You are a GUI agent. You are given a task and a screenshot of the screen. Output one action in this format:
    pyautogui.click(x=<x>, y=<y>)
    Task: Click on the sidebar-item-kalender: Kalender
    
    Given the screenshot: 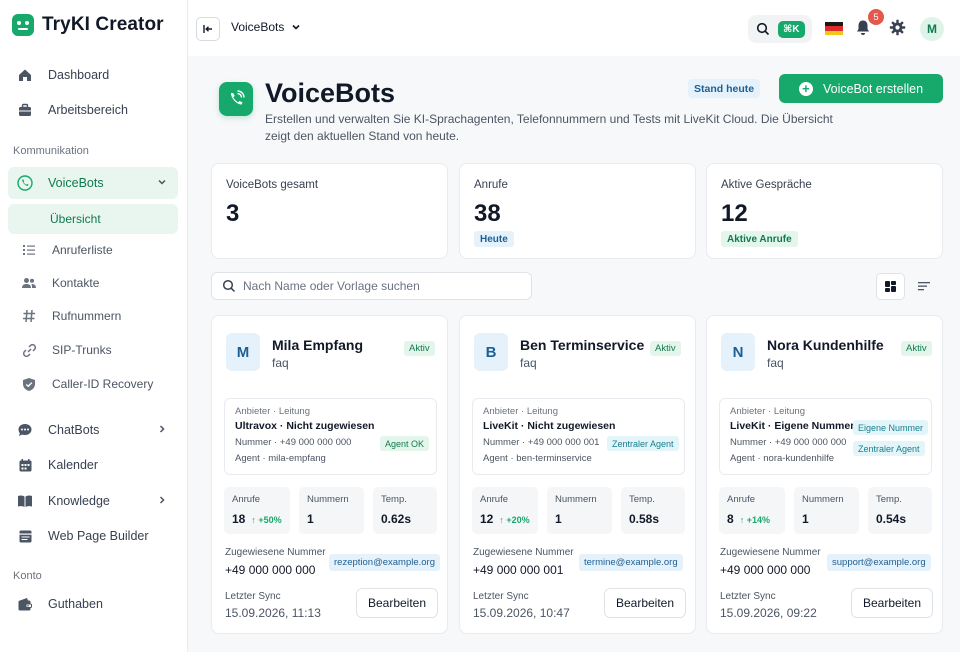 What is the action you would take?
    pyautogui.click(x=93, y=465)
    